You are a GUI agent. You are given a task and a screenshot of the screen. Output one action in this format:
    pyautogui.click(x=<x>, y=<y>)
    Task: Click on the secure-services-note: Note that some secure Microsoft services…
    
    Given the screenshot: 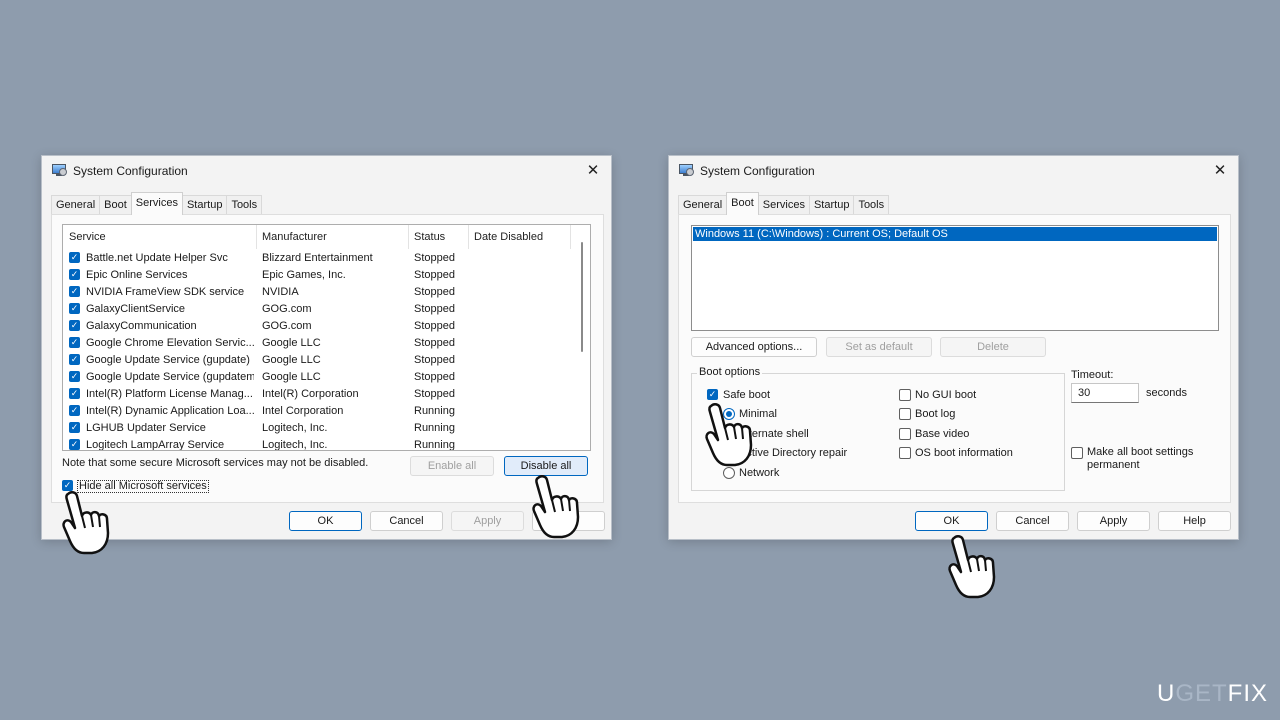 What is the action you would take?
    pyautogui.click(x=215, y=463)
    